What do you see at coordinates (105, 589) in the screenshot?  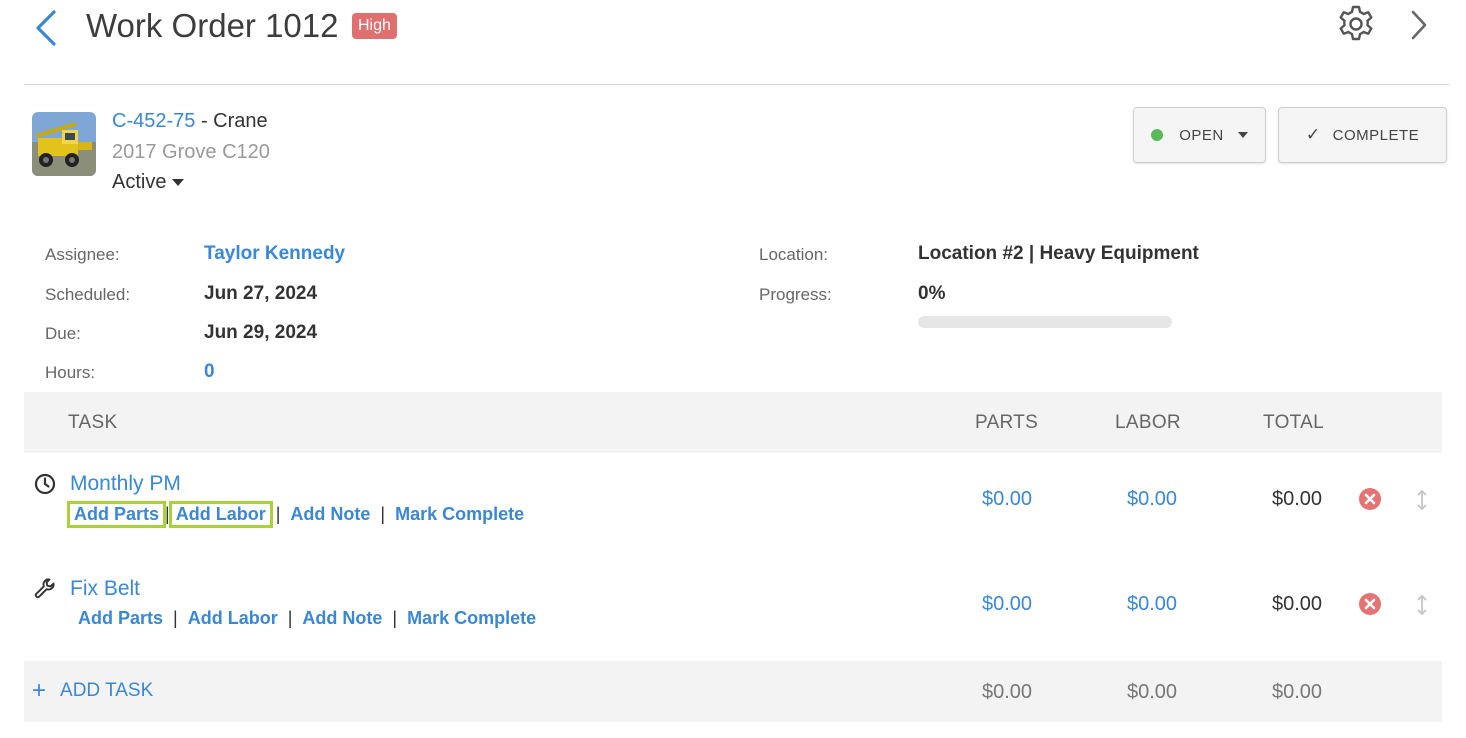 I see `task-name-link: Fix Belt` at bounding box center [105, 589].